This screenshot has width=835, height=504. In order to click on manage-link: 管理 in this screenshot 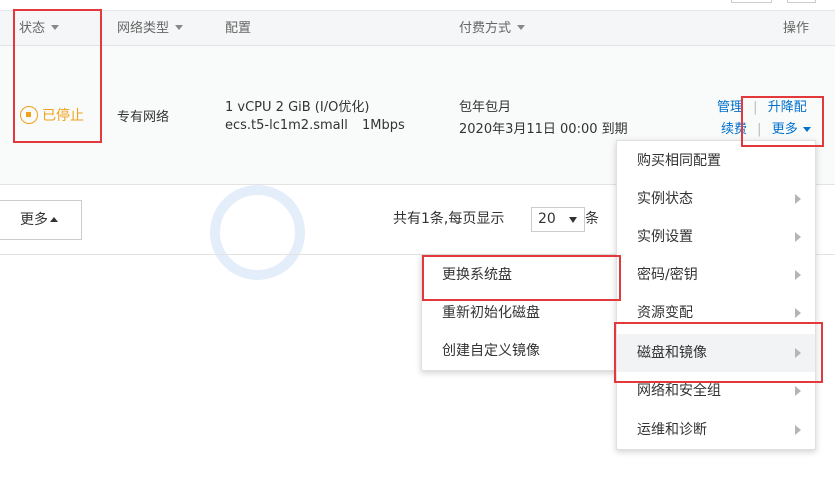, I will do `click(730, 107)`.